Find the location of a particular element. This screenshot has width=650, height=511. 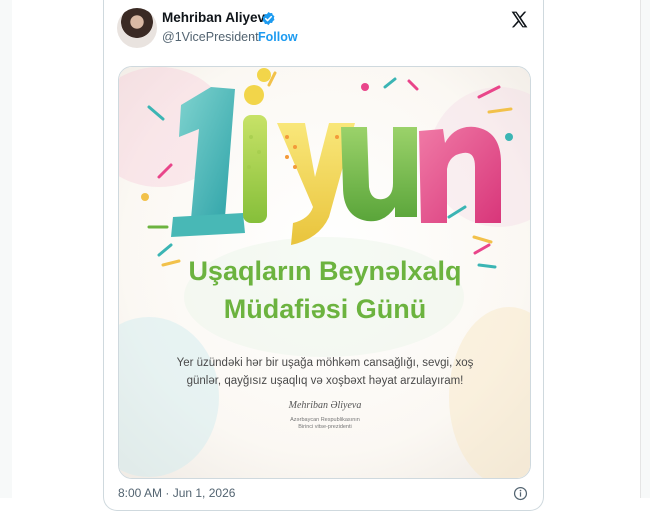

poster-headline-line2: Müdafiəsi Günü is located at coordinates (325, 309).